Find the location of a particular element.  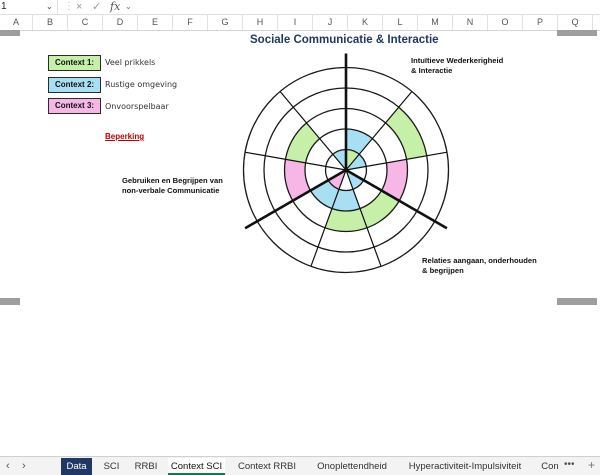

label-line: Relaties aangaan, onderhouden is located at coordinates (479, 260).